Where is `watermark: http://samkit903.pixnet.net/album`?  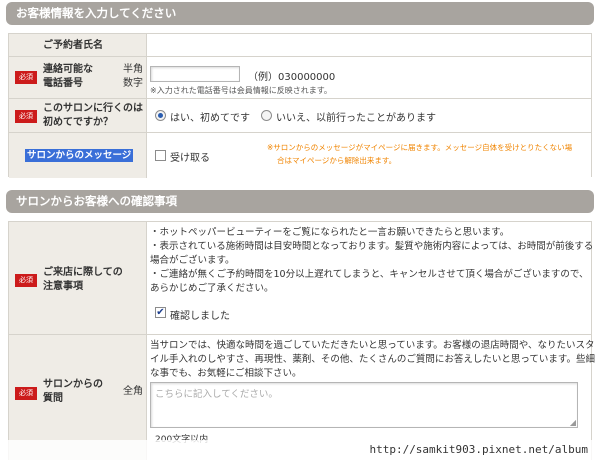
watermark: http://samkit903.pixnet.net/album is located at coordinates (300, 450).